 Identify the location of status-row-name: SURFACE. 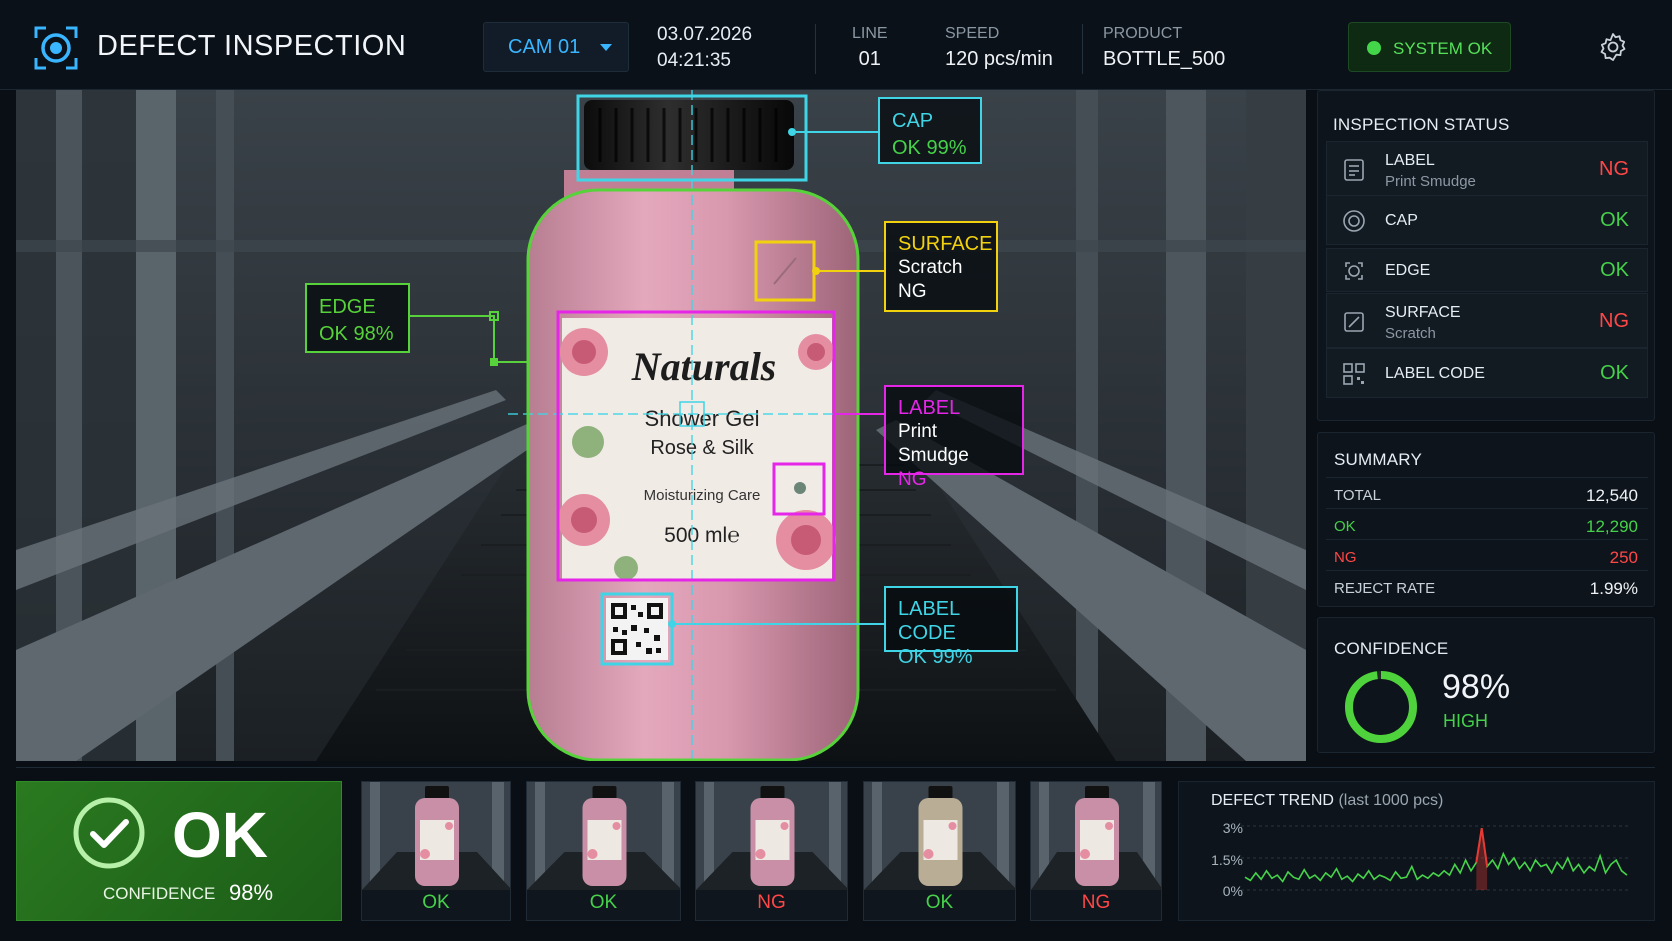
(1423, 312).